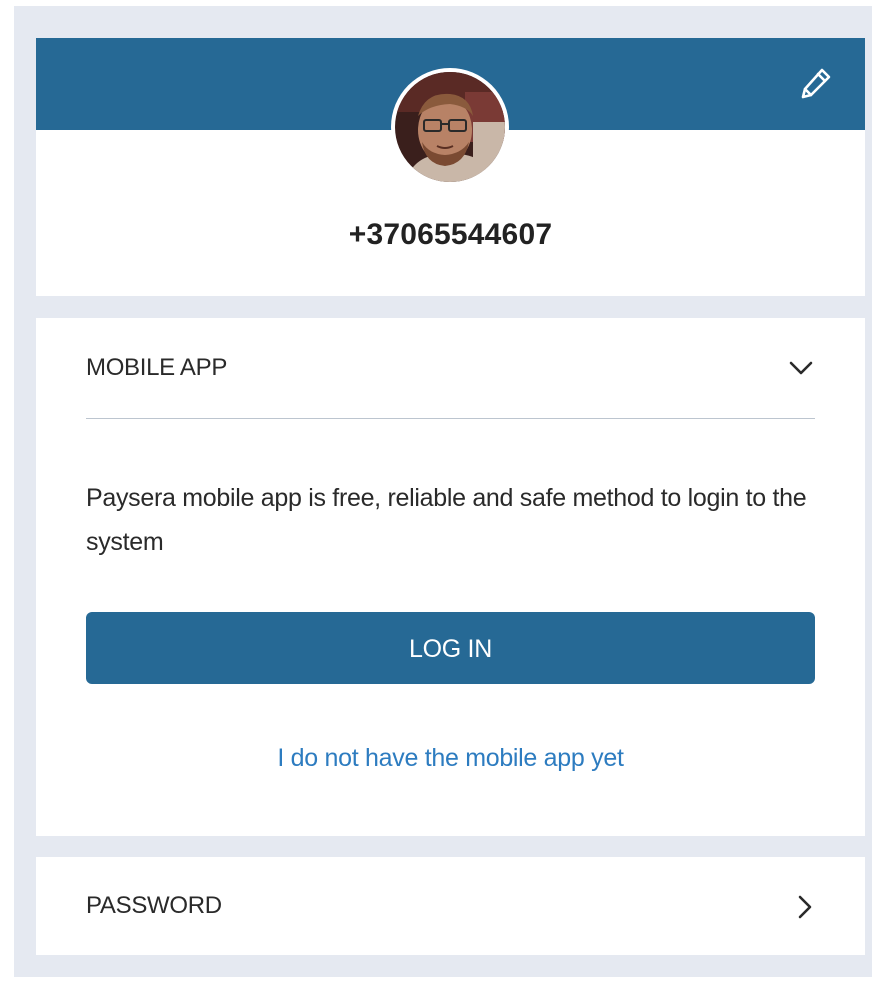  Describe the element at coordinates (157, 367) in the screenshot. I see `mobile-app-title: MOBILE APP` at that location.